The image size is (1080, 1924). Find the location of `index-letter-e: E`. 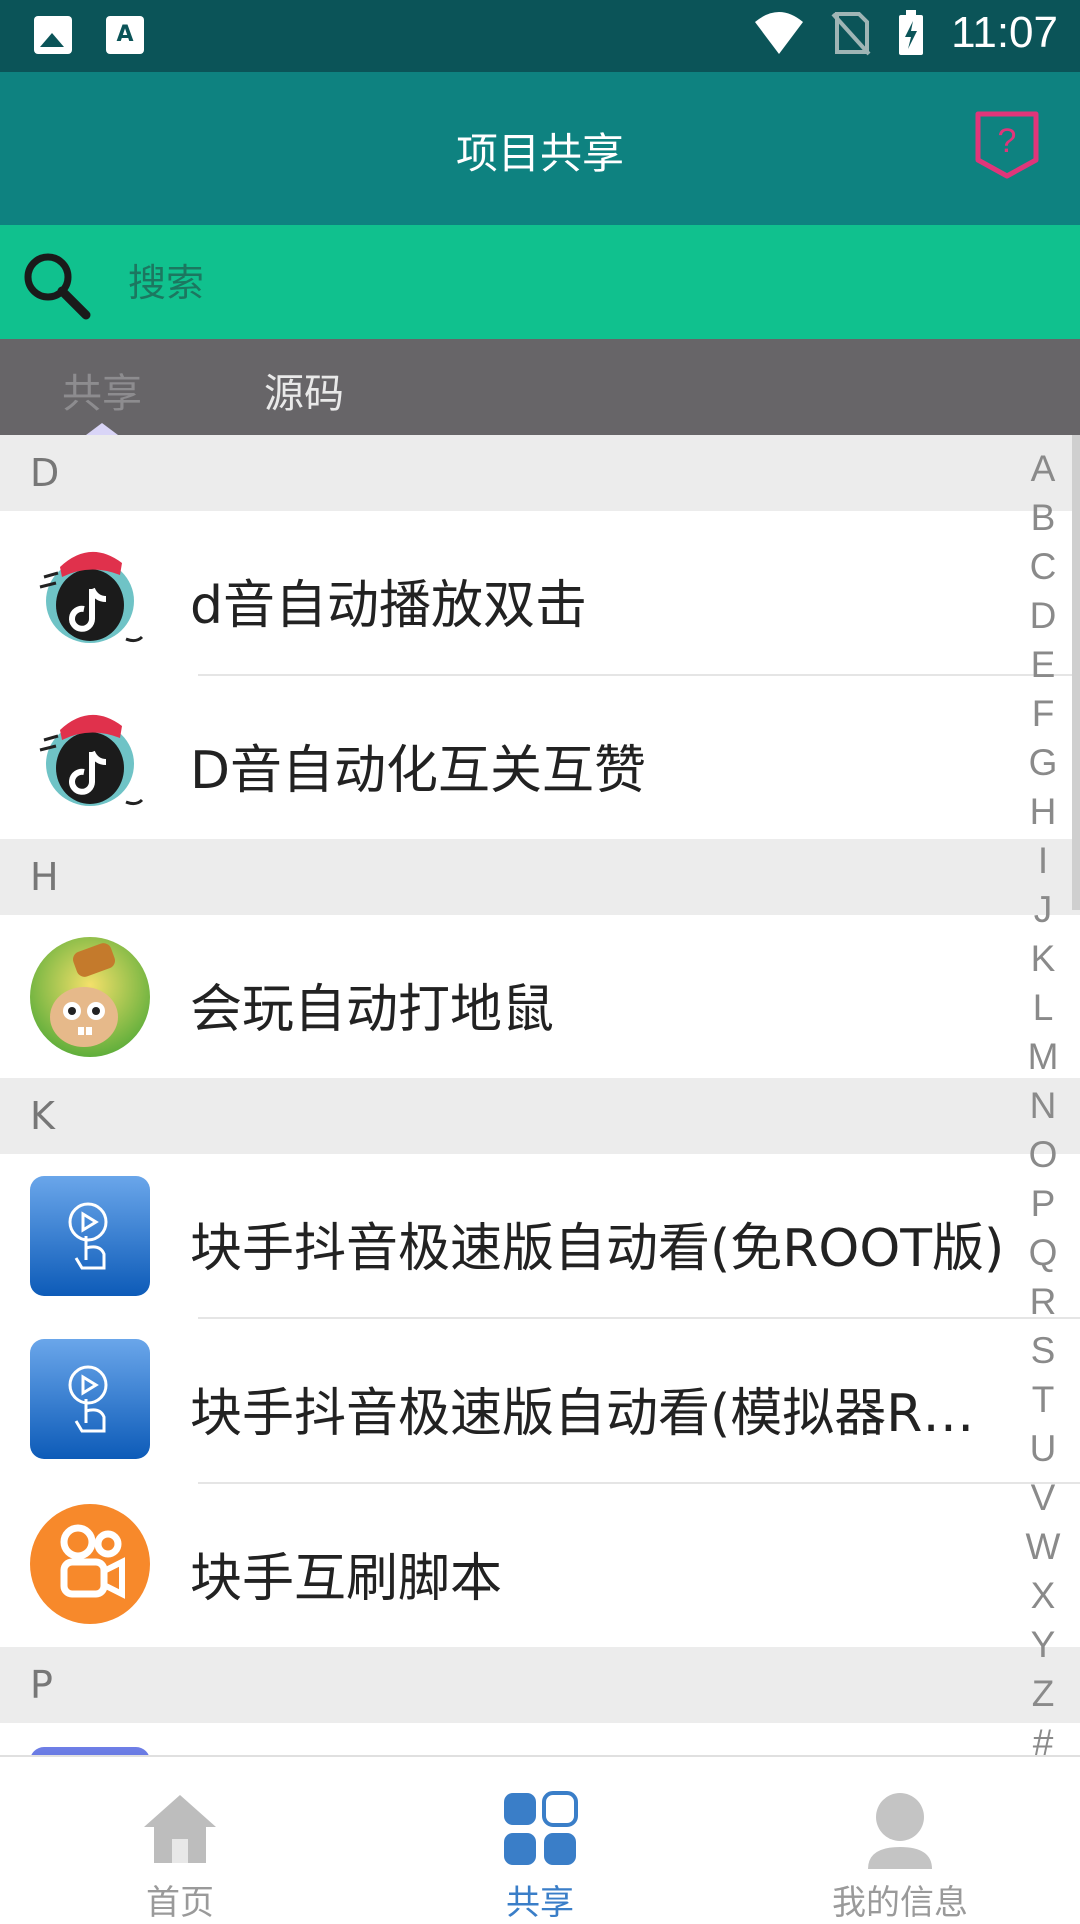

index-letter-e: E is located at coordinates (1043, 665).